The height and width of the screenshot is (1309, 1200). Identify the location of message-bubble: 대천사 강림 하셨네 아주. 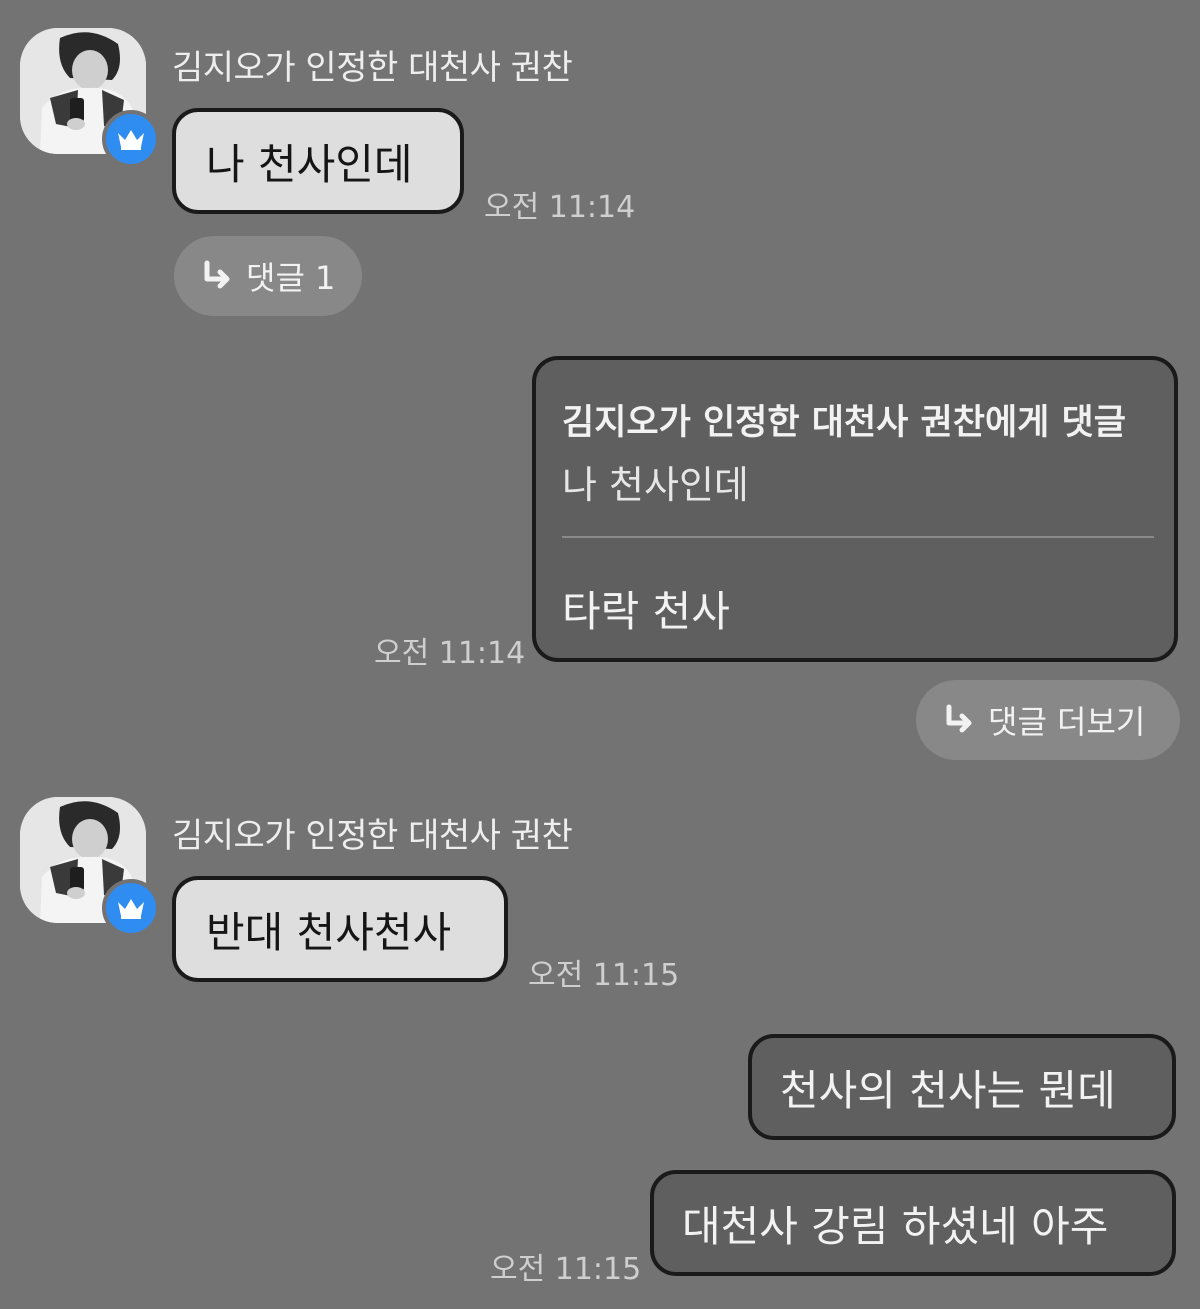
(913, 1223).